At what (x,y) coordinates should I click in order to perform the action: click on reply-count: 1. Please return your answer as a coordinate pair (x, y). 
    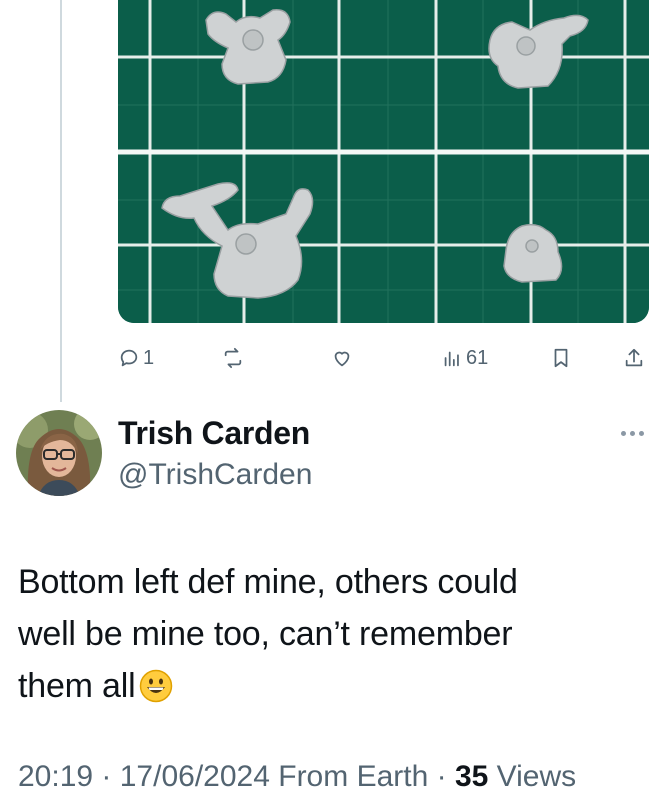
    Looking at the image, I should click on (149, 357).